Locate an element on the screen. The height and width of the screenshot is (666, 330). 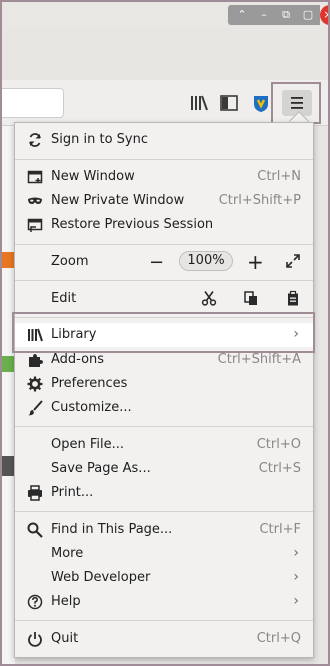
find-shortcut: Ctrl+F is located at coordinates (280, 529).